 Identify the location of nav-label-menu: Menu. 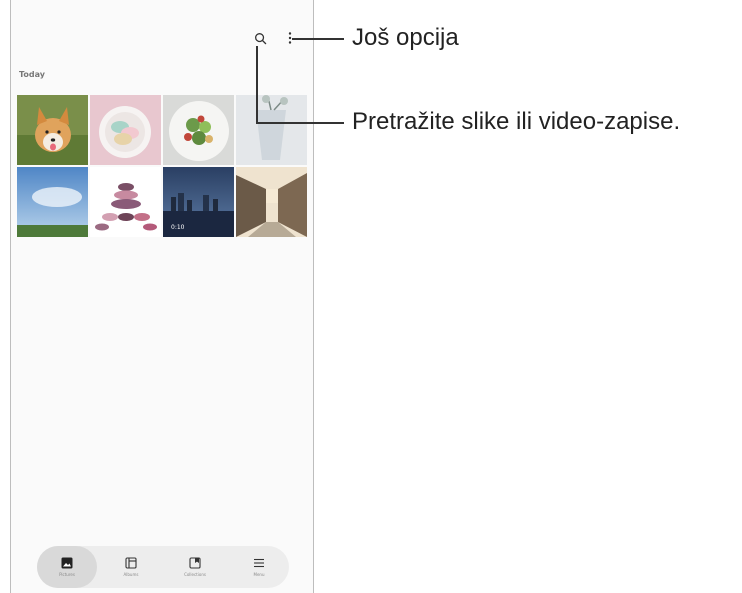
(259, 574).